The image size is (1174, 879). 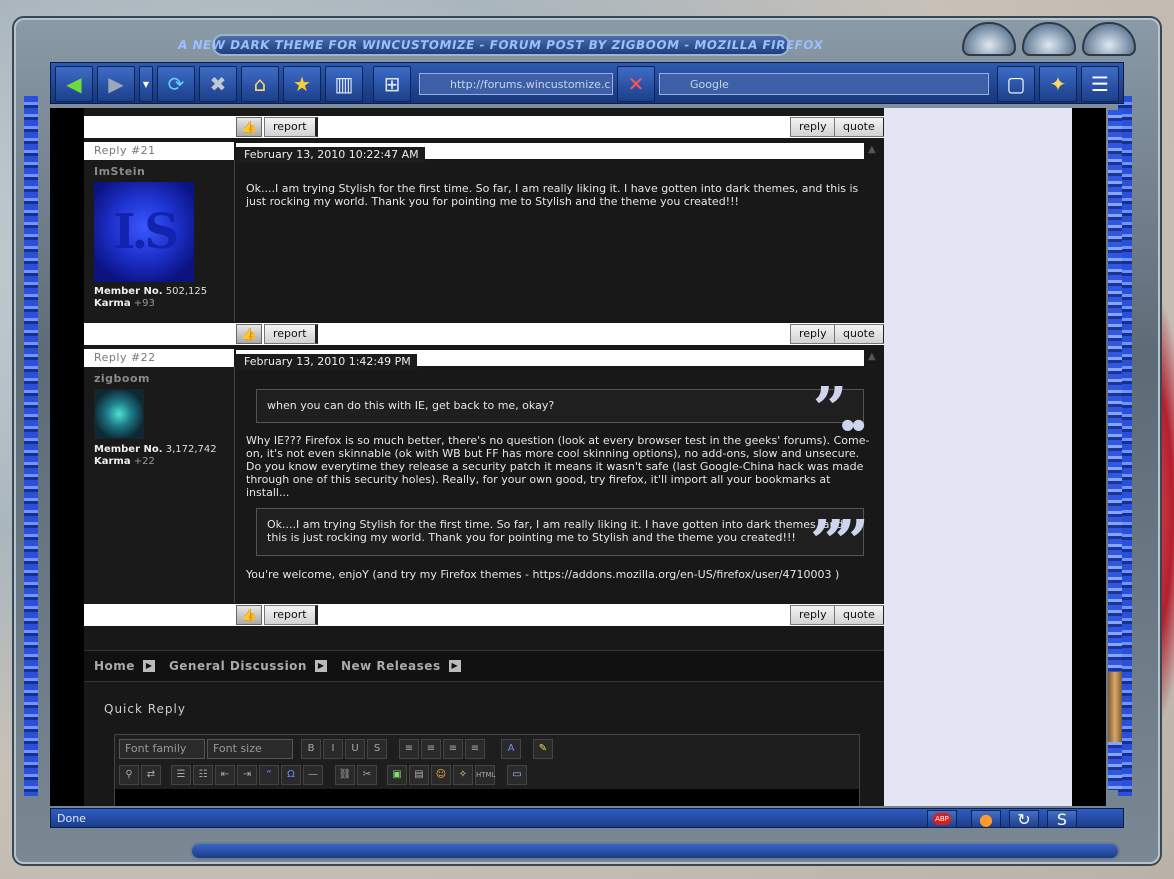 I want to click on bookmarks-button: ▥, so click(x=344, y=84).